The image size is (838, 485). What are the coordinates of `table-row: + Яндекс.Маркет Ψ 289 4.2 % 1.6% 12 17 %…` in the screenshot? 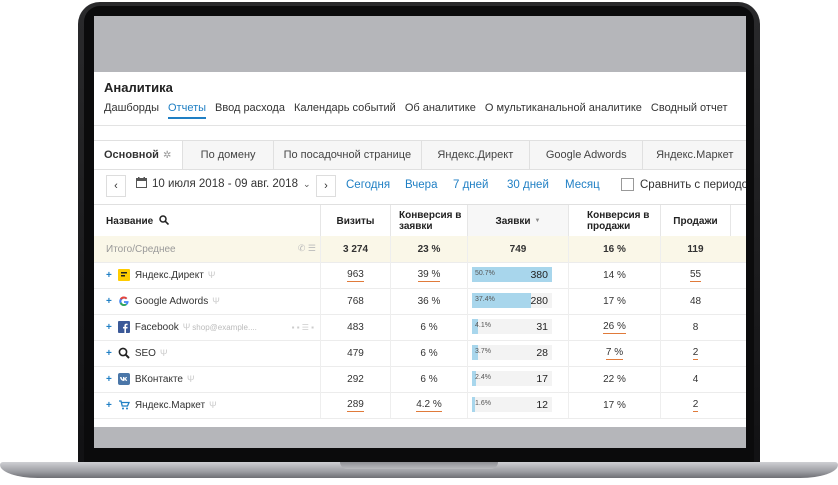 It's located at (420, 405).